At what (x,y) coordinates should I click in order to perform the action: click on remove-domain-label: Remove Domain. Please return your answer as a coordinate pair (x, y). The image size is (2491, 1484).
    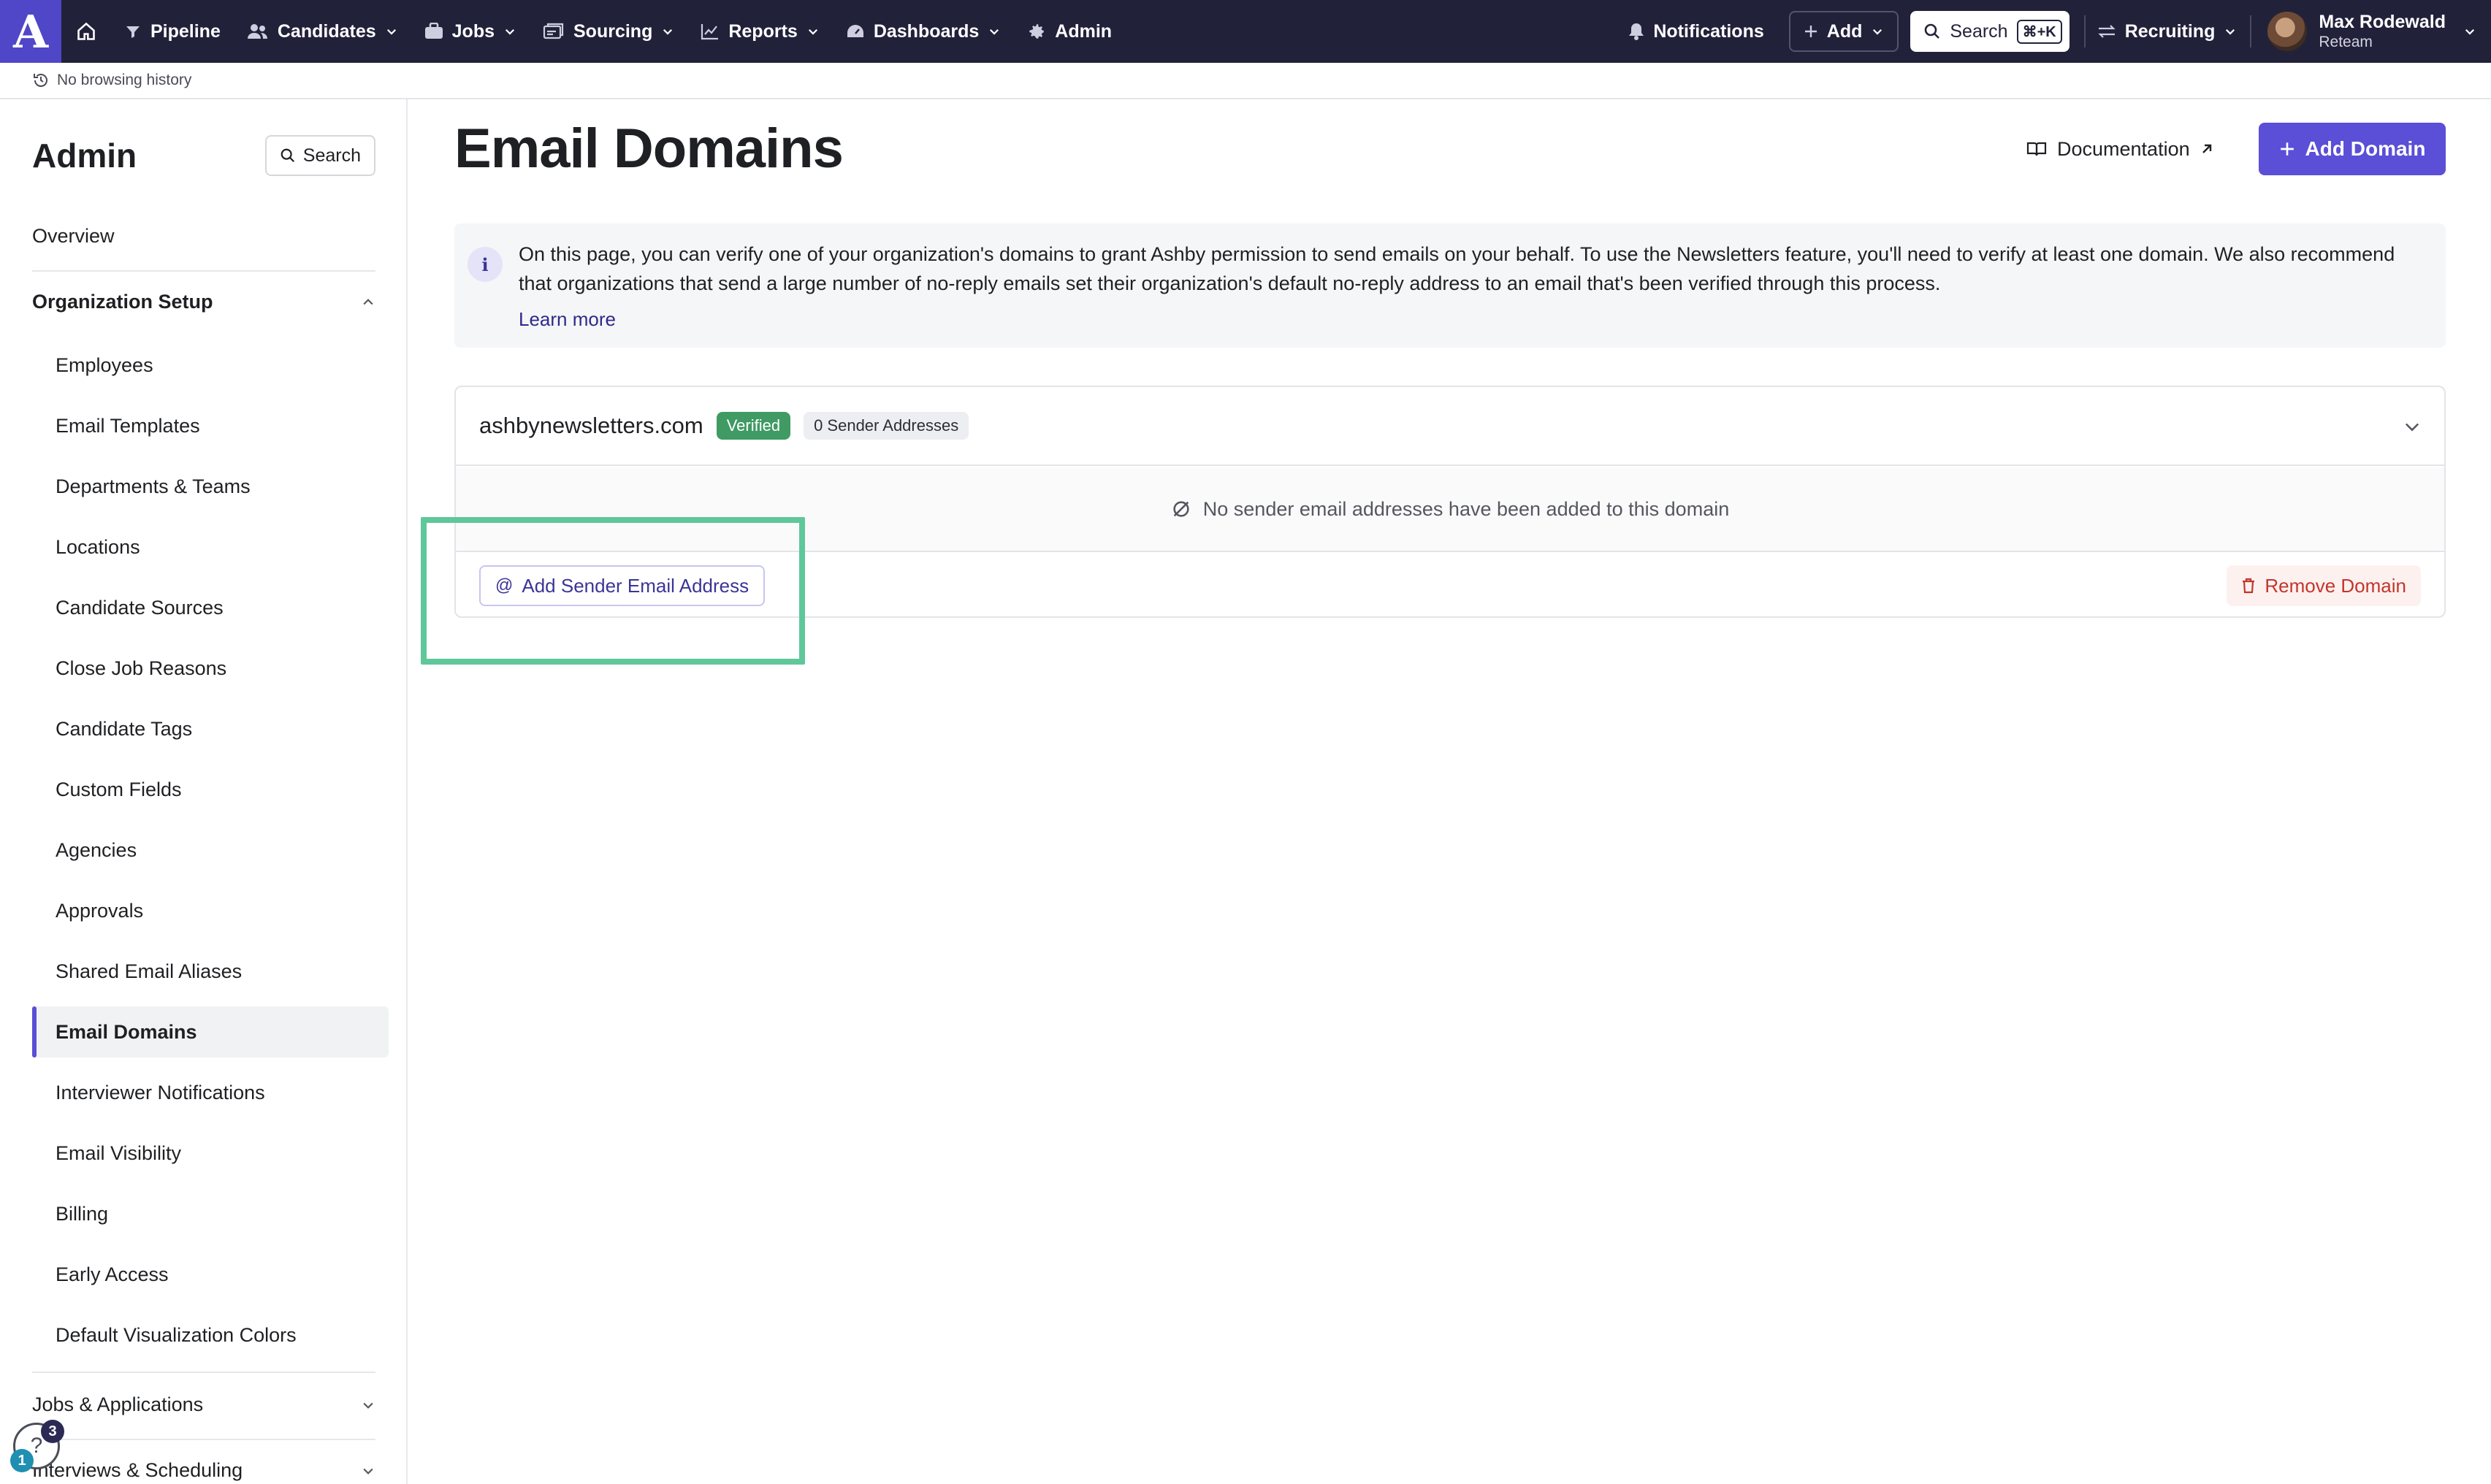
    Looking at the image, I should click on (2335, 586).